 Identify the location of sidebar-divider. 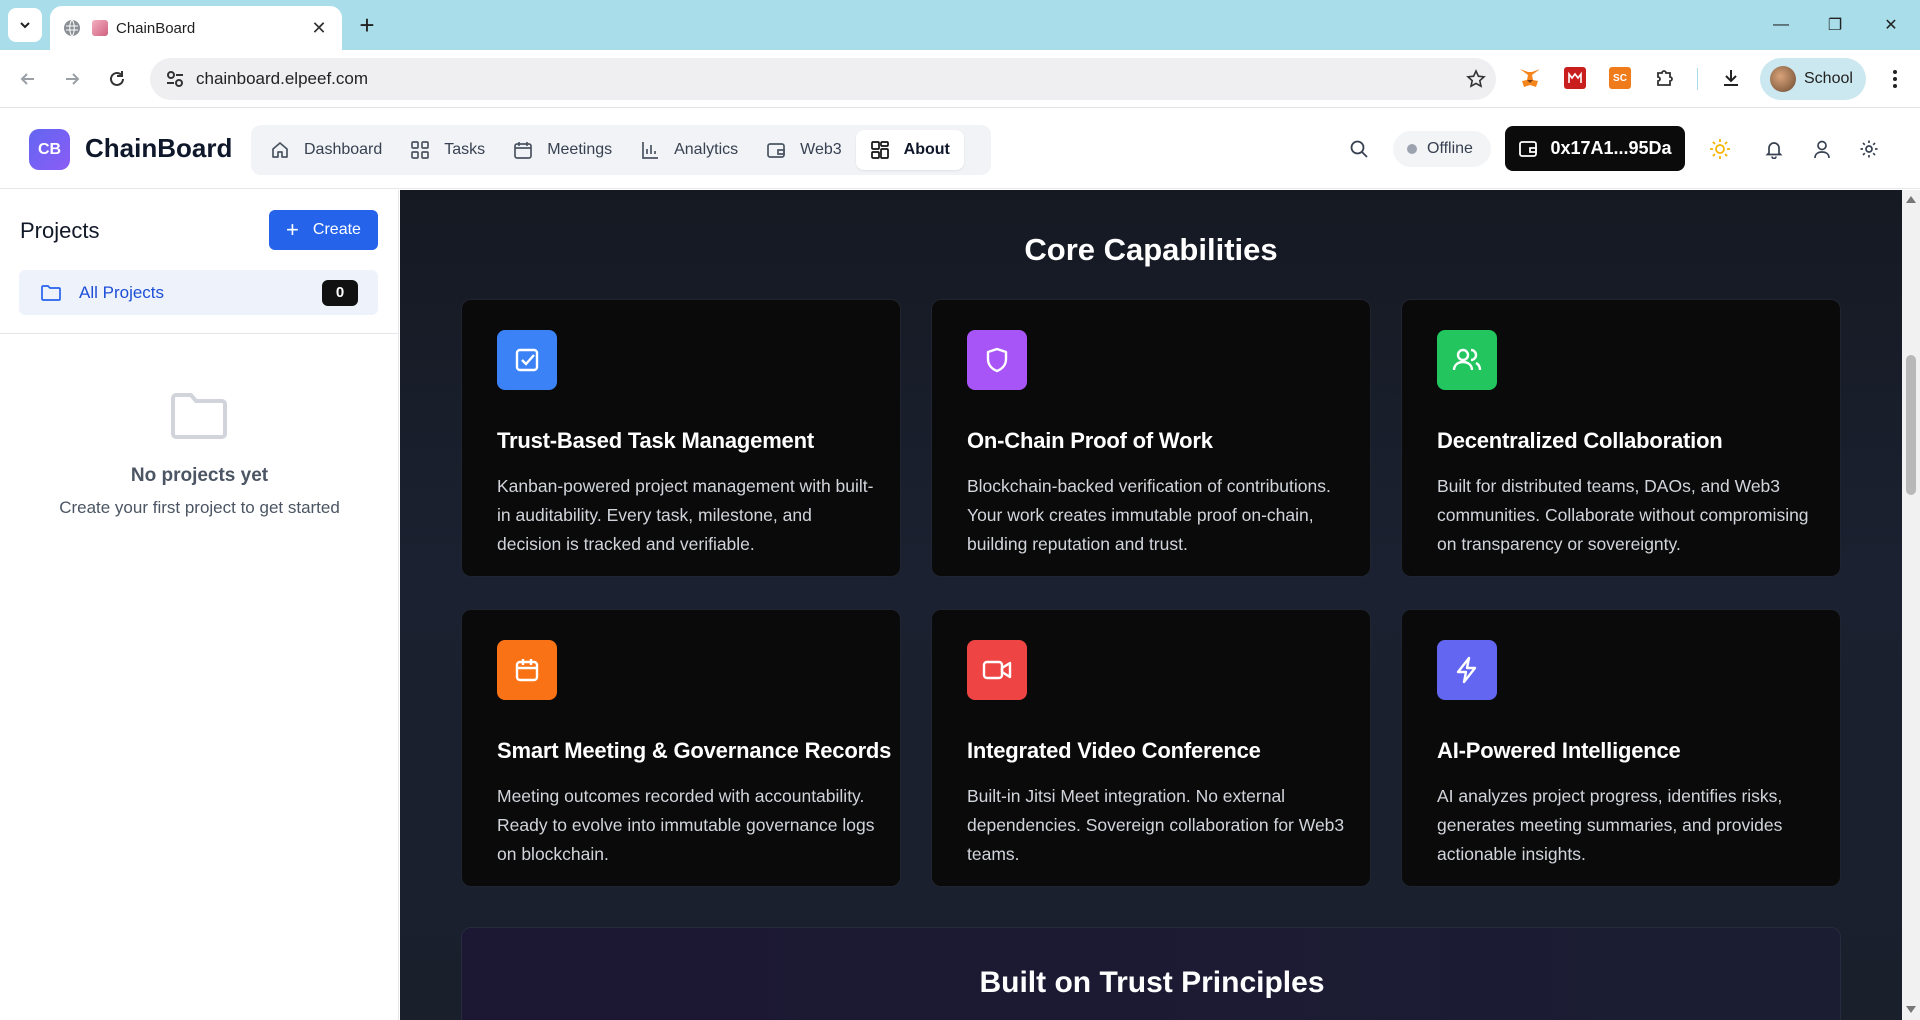
(199, 333).